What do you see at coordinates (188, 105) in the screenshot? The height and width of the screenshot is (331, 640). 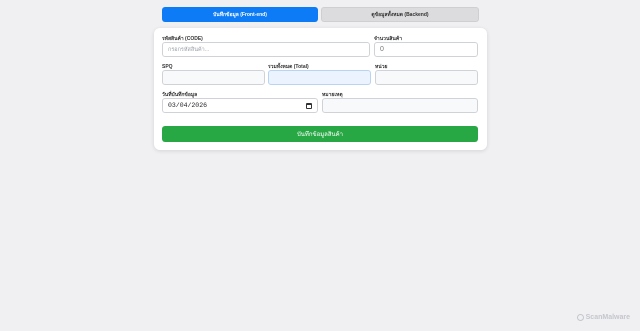 I see `date-value: 03/04/2026` at bounding box center [188, 105].